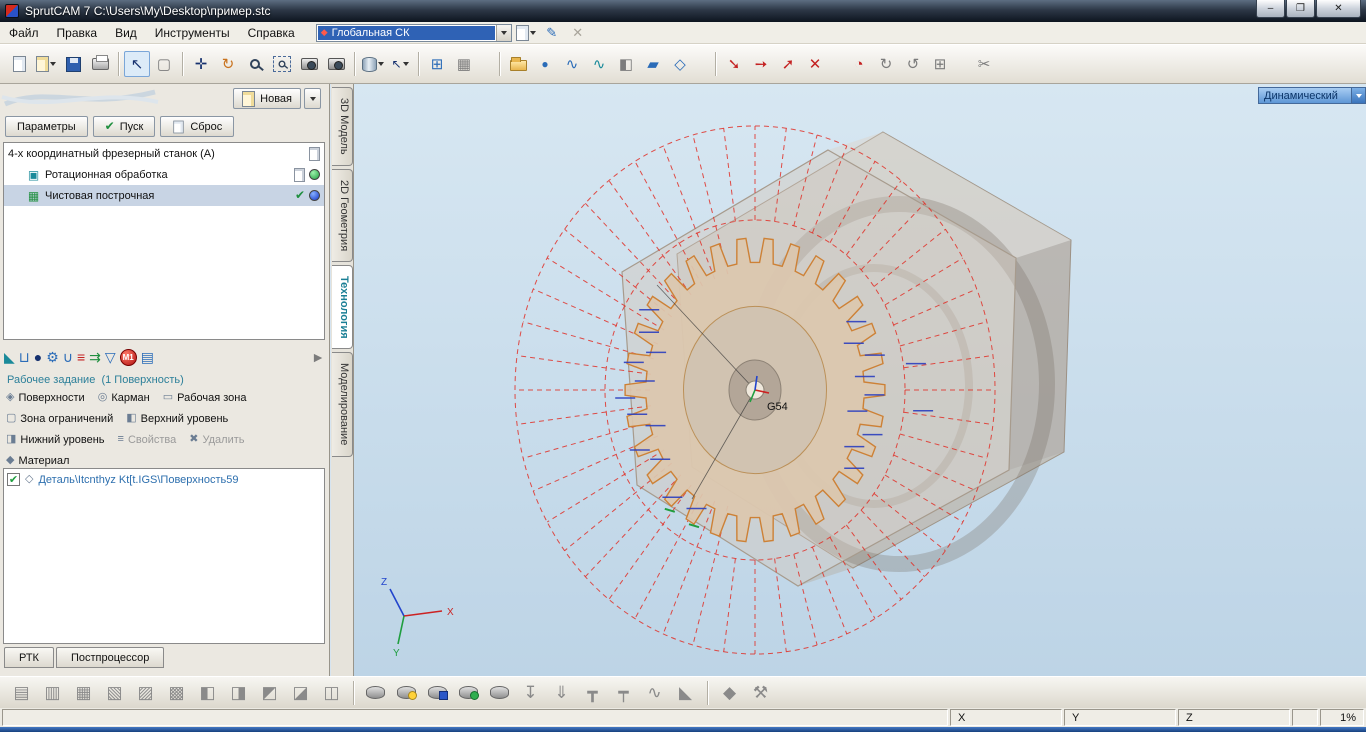  What do you see at coordinates (760, 693) in the screenshot?
I see `setup-wrench-button: ⚒` at bounding box center [760, 693].